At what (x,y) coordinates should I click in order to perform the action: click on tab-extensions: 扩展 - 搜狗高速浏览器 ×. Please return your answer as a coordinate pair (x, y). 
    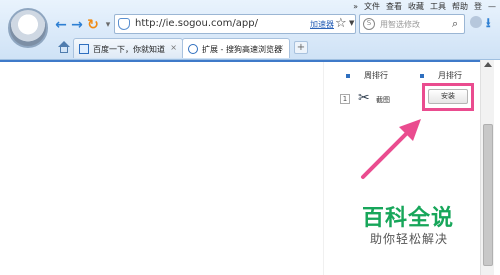
    Looking at the image, I should click on (236, 48).